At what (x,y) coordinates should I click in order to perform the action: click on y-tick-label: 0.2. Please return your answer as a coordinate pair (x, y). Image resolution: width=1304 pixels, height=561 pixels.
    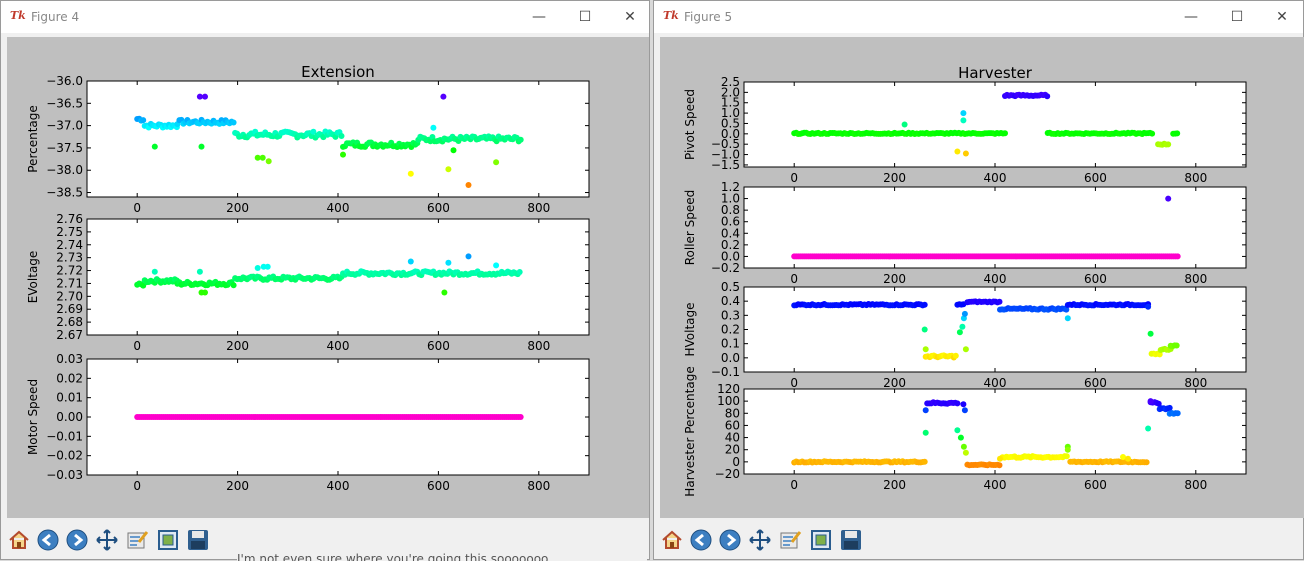
    Looking at the image, I should click on (730, 330).